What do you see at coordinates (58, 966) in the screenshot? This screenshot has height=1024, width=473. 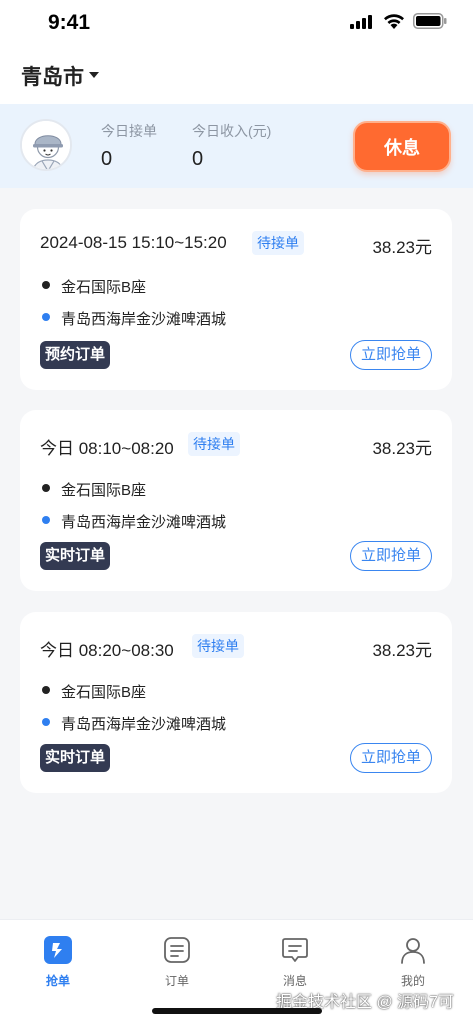 I see `tab-grab-order: 抢单` at bounding box center [58, 966].